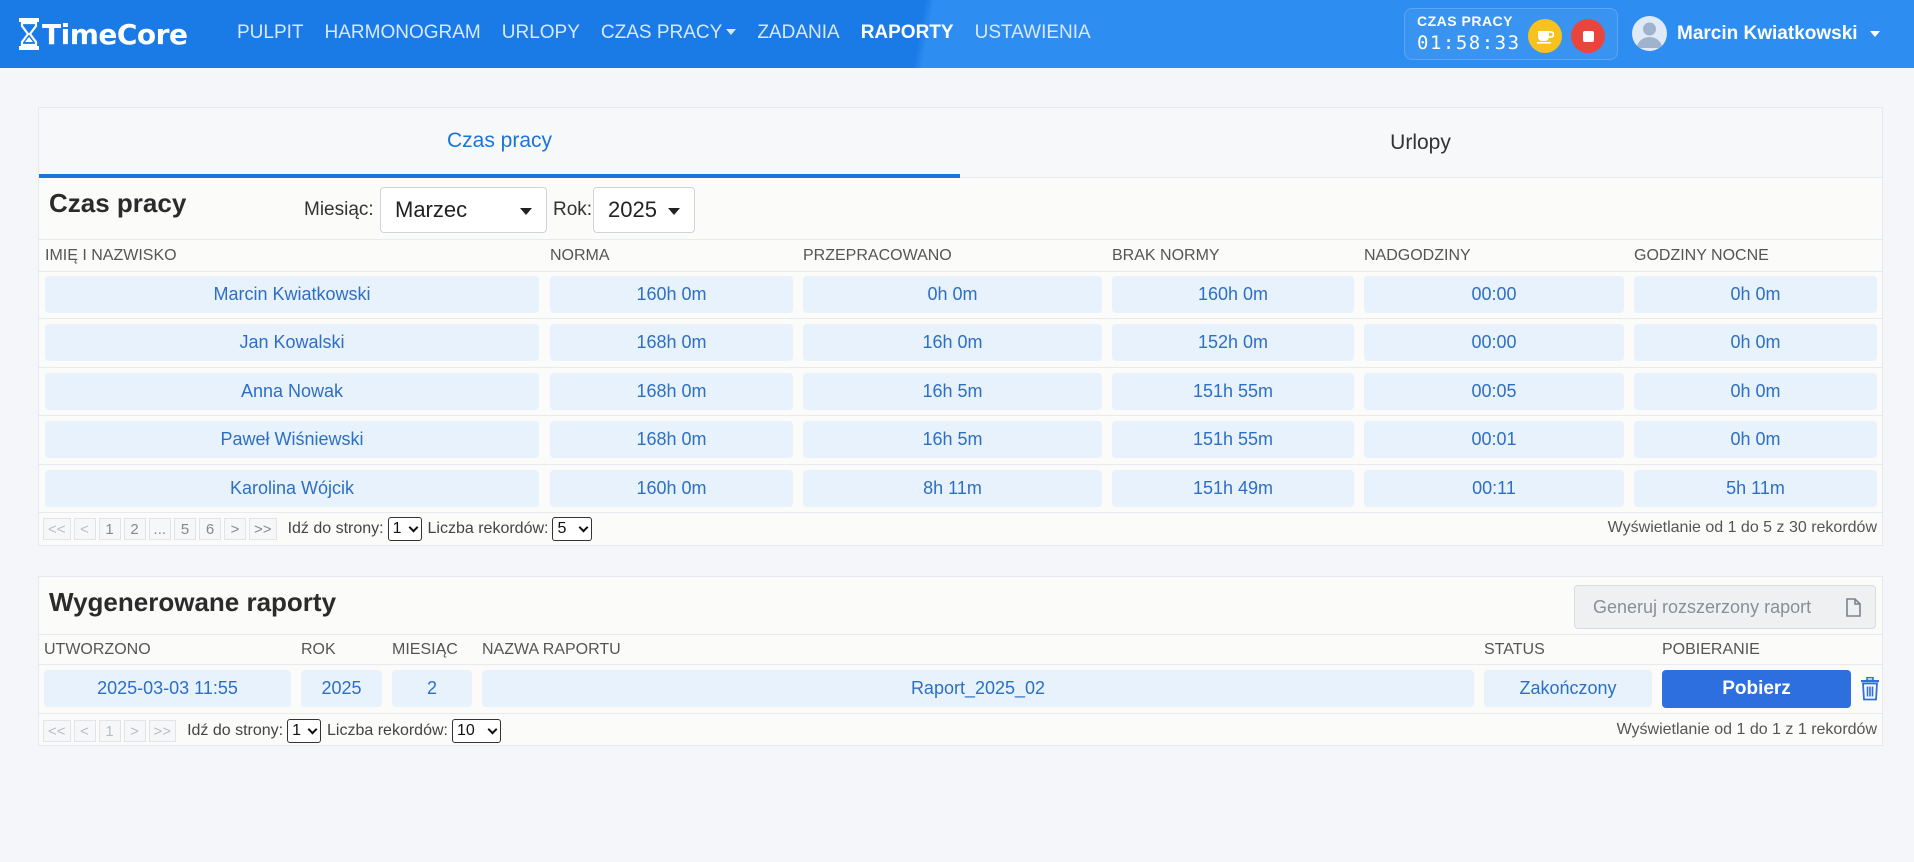 This screenshot has height=862, width=1914. What do you see at coordinates (1233, 342) in the screenshot?
I see `cell-brak-normy: 152h 0m` at bounding box center [1233, 342].